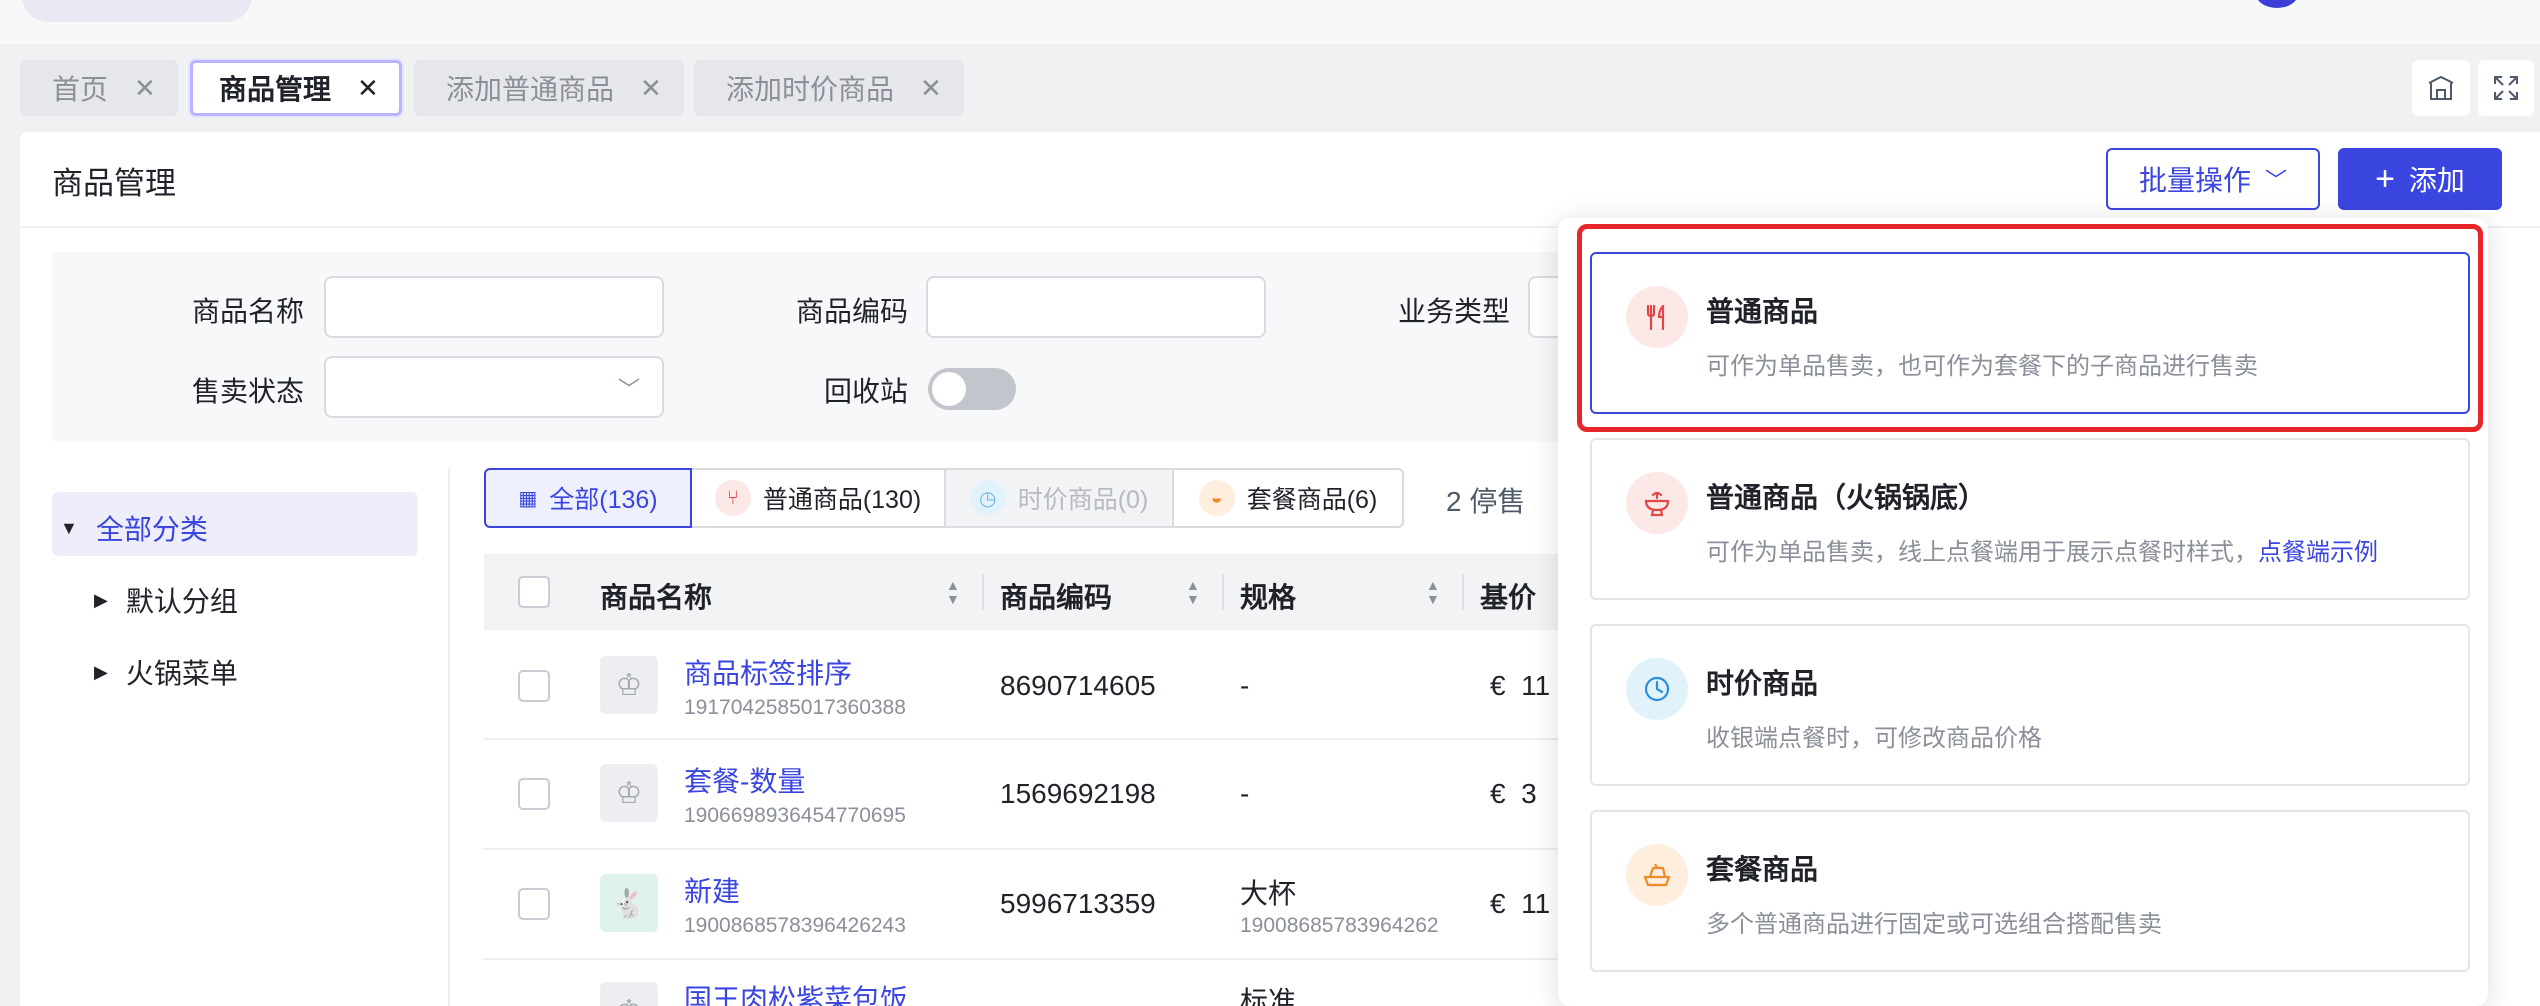 Image resolution: width=2540 pixels, height=1006 pixels. Describe the element at coordinates (2441, 88) in the screenshot. I see `store-icon` at that location.